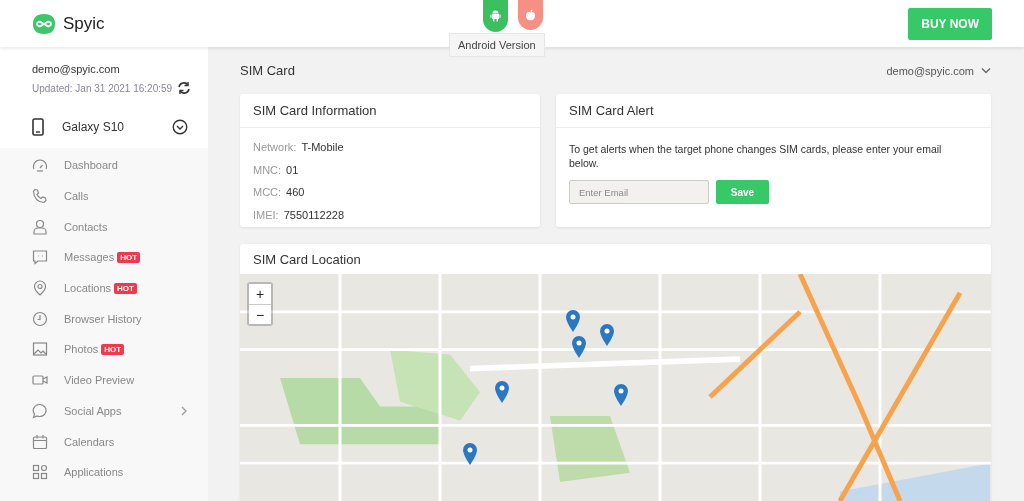 The height and width of the screenshot is (501, 1024). What do you see at coordinates (99, 380) in the screenshot?
I see `sidebar-item-label: Video Preview` at bounding box center [99, 380].